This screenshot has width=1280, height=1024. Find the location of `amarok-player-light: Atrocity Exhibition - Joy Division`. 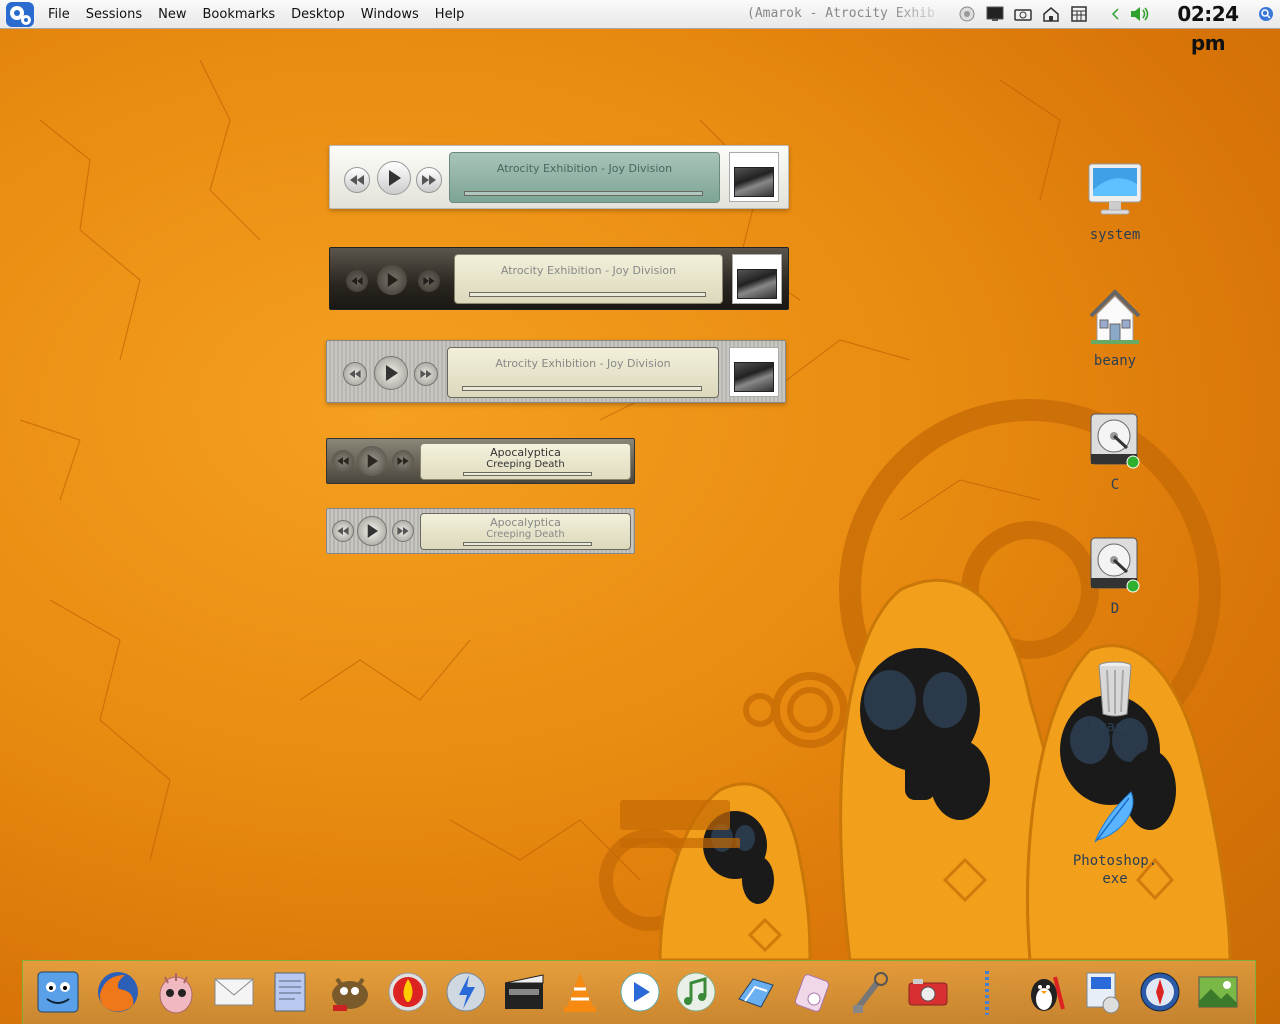

amarok-player-light: Atrocity Exhibition - Joy Division is located at coordinates (559, 177).